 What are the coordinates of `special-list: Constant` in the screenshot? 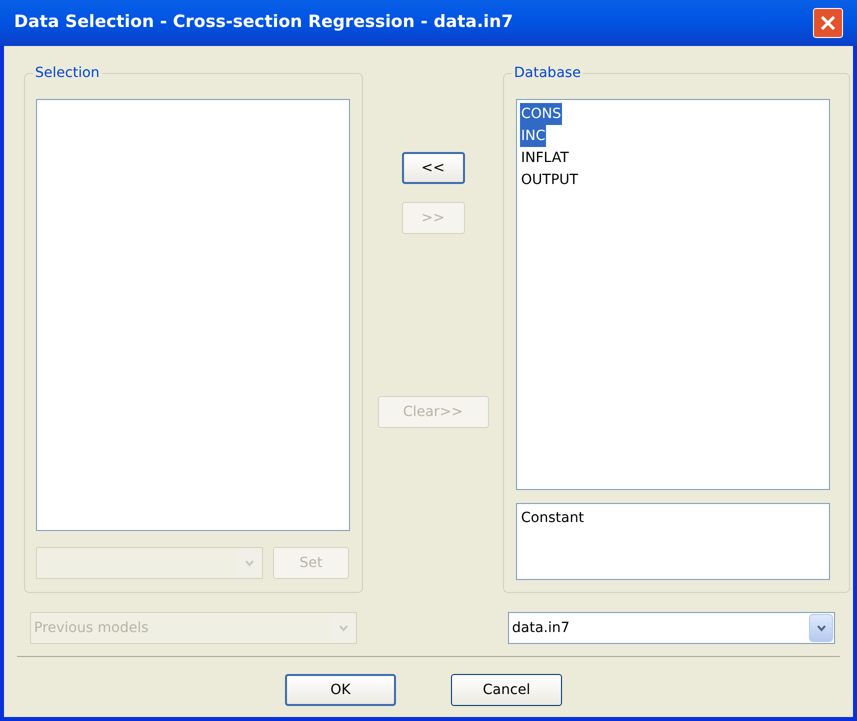 It's located at (673, 541).